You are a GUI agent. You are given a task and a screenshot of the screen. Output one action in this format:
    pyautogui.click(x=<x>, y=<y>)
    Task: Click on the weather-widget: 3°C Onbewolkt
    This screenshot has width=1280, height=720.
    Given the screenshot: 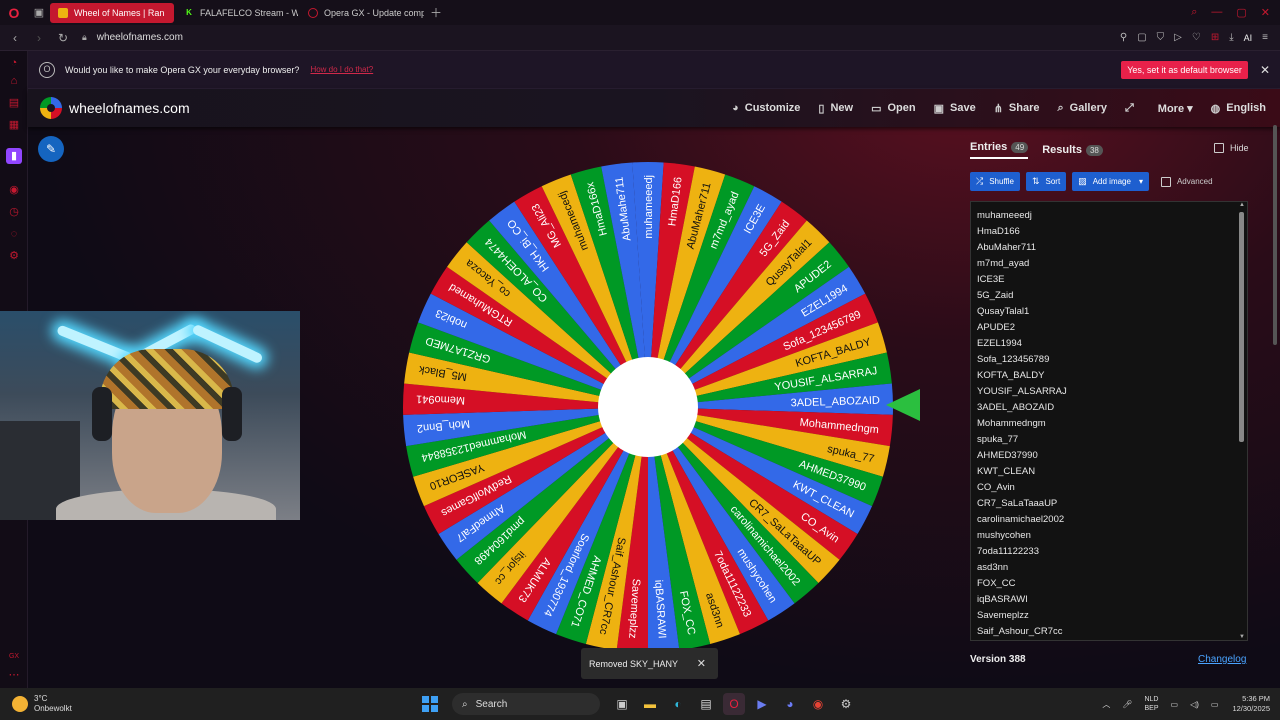 What is the action you would take?
    pyautogui.click(x=42, y=704)
    